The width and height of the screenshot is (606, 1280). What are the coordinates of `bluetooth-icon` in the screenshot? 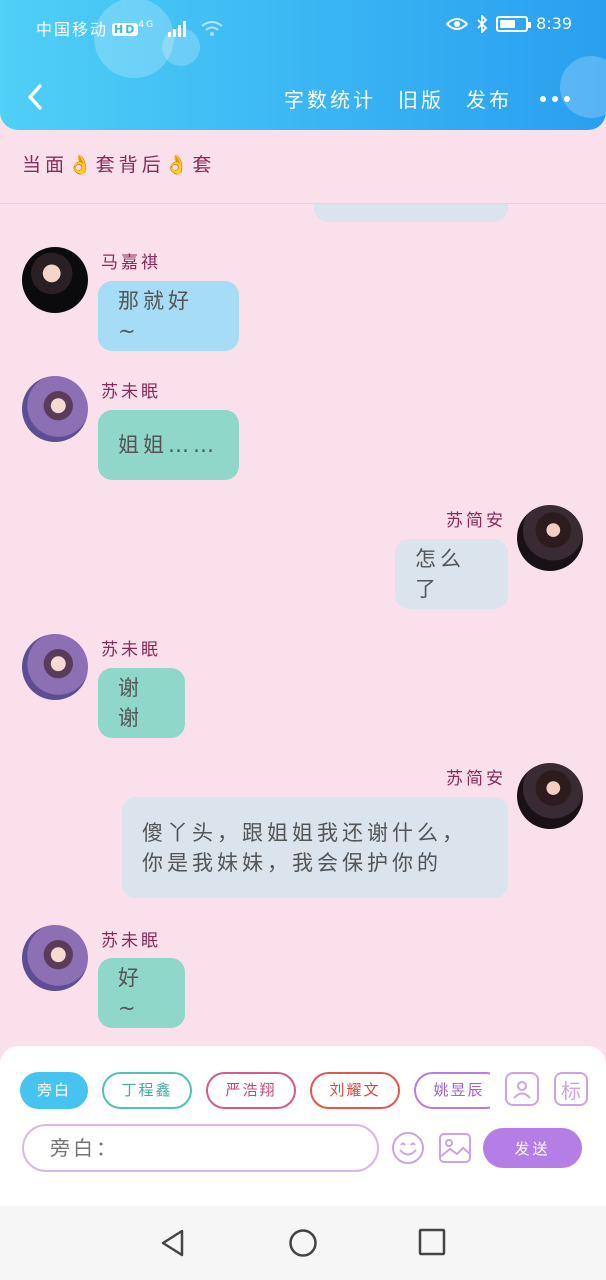 It's located at (482, 23).